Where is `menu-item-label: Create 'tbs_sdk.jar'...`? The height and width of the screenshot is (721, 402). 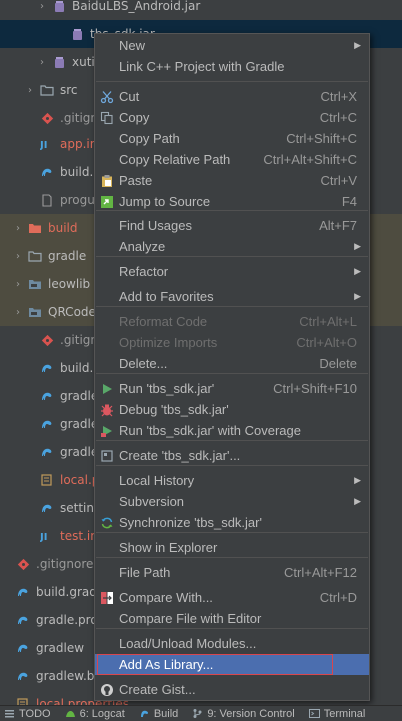
menu-item-label: Create 'tbs_sdk.jar'... is located at coordinates (180, 455).